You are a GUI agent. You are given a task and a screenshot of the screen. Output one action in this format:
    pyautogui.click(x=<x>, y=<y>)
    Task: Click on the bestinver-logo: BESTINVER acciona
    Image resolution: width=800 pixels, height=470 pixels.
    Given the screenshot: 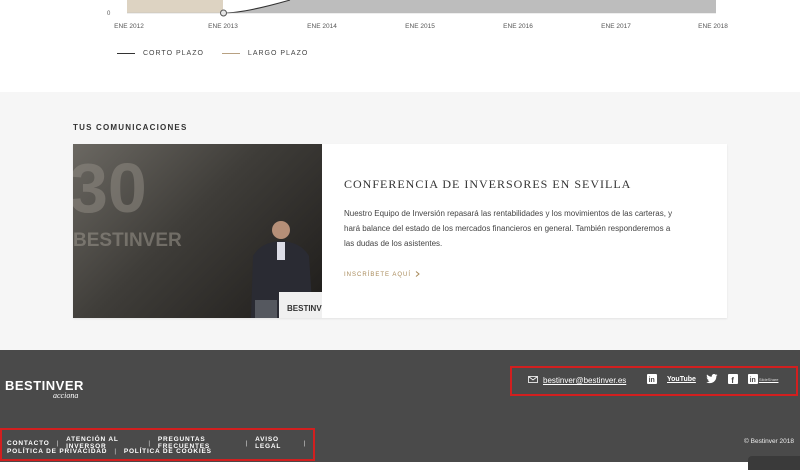 What is the action you would take?
    pyautogui.click(x=44, y=389)
    